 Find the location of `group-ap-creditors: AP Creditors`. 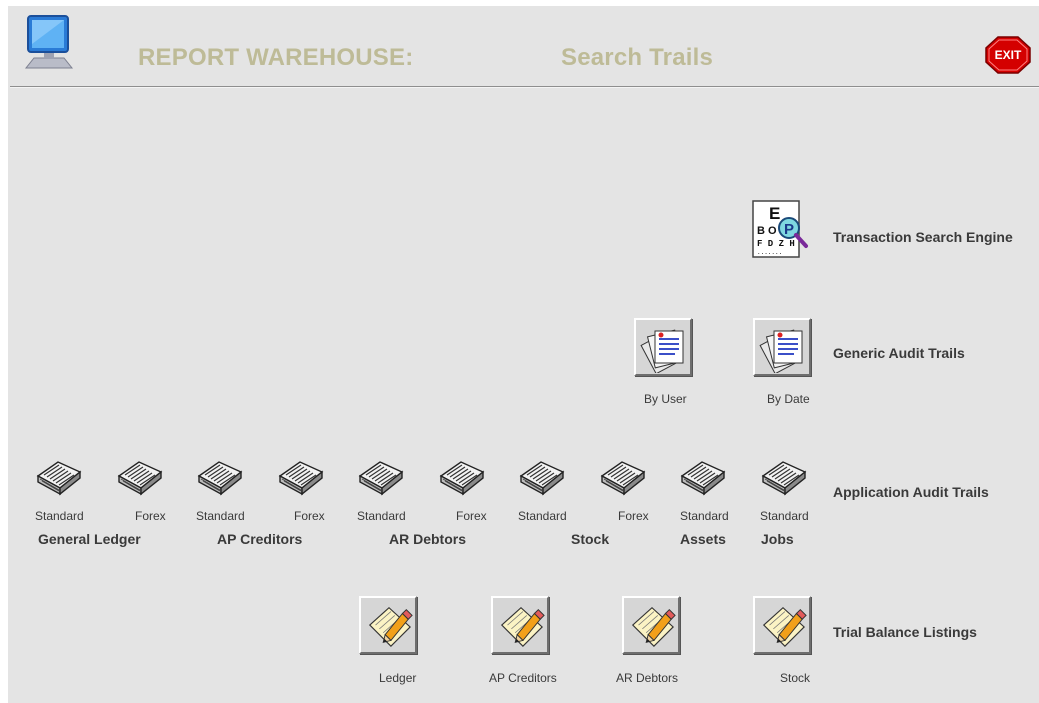

group-ap-creditors: AP Creditors is located at coordinates (260, 539).